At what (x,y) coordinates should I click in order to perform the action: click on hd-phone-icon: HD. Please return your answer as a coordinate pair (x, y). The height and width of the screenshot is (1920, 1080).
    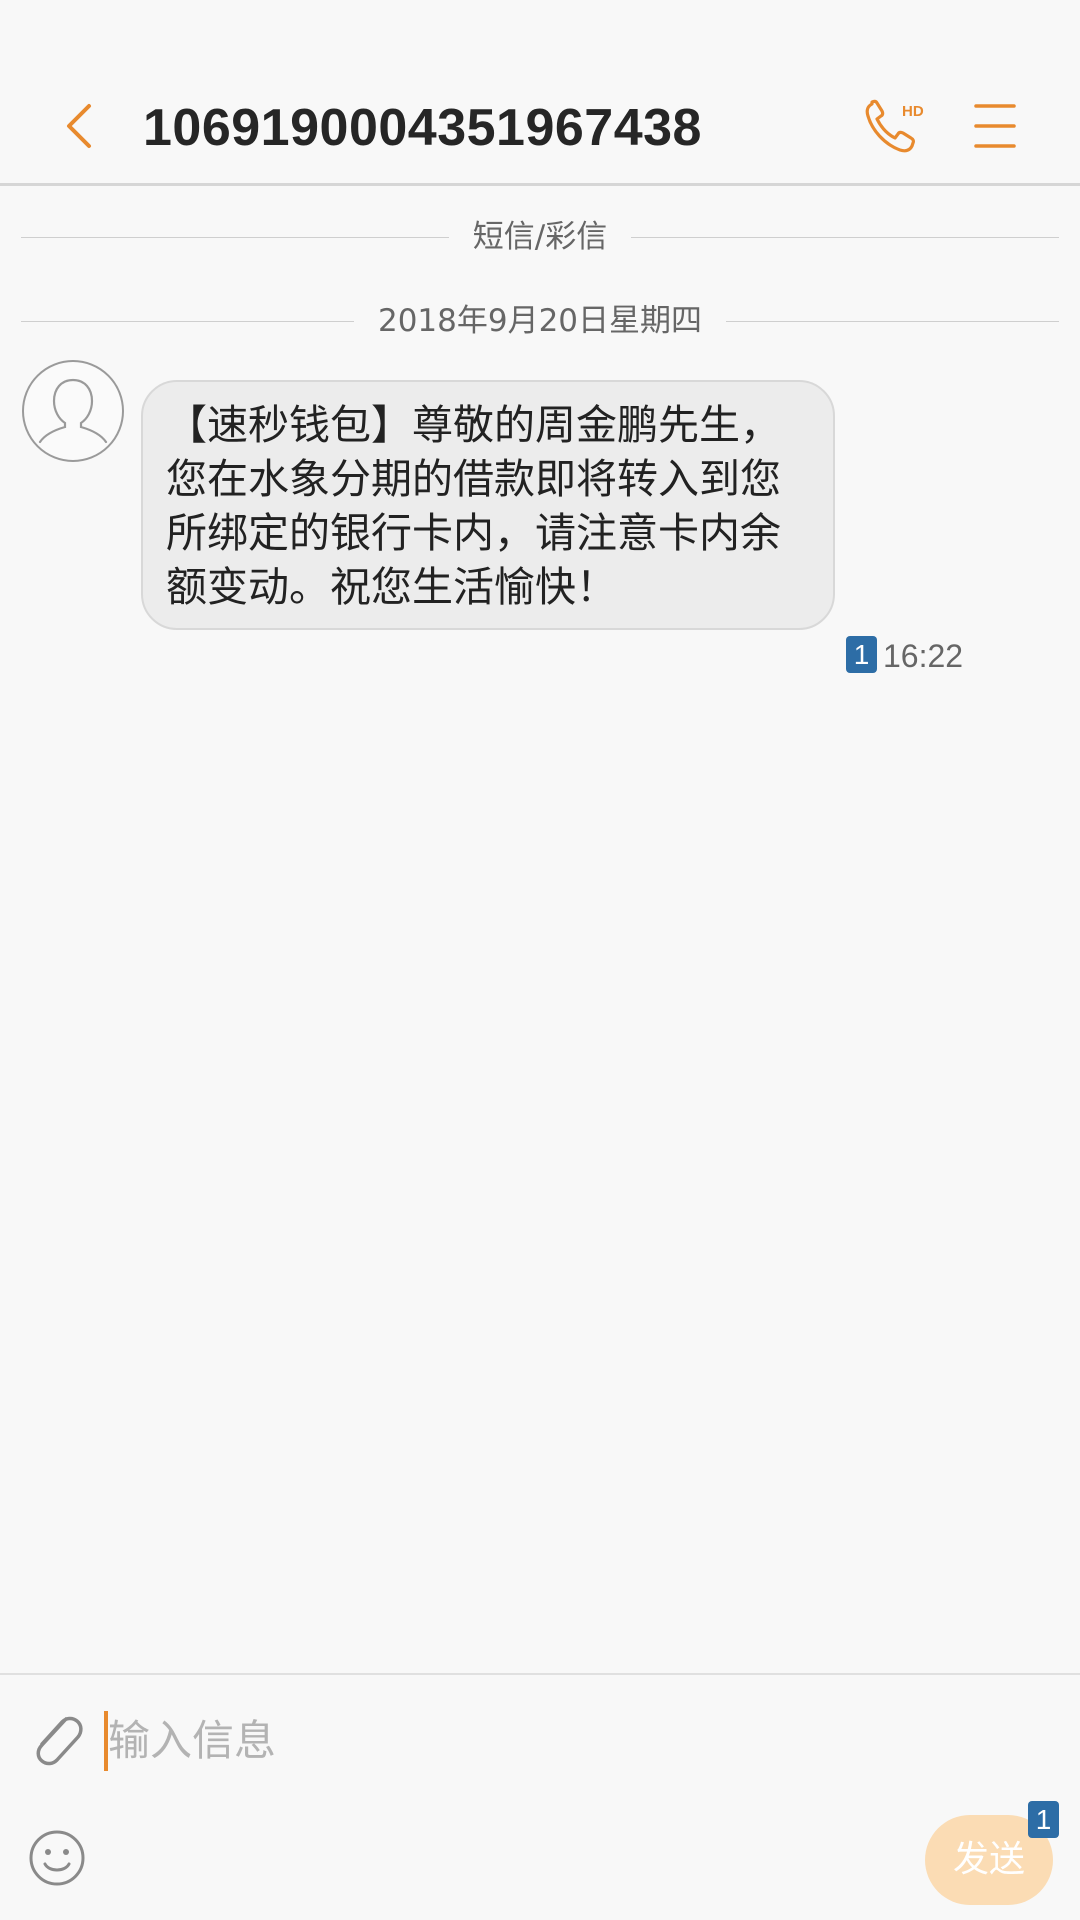
    Looking at the image, I should click on (894, 126).